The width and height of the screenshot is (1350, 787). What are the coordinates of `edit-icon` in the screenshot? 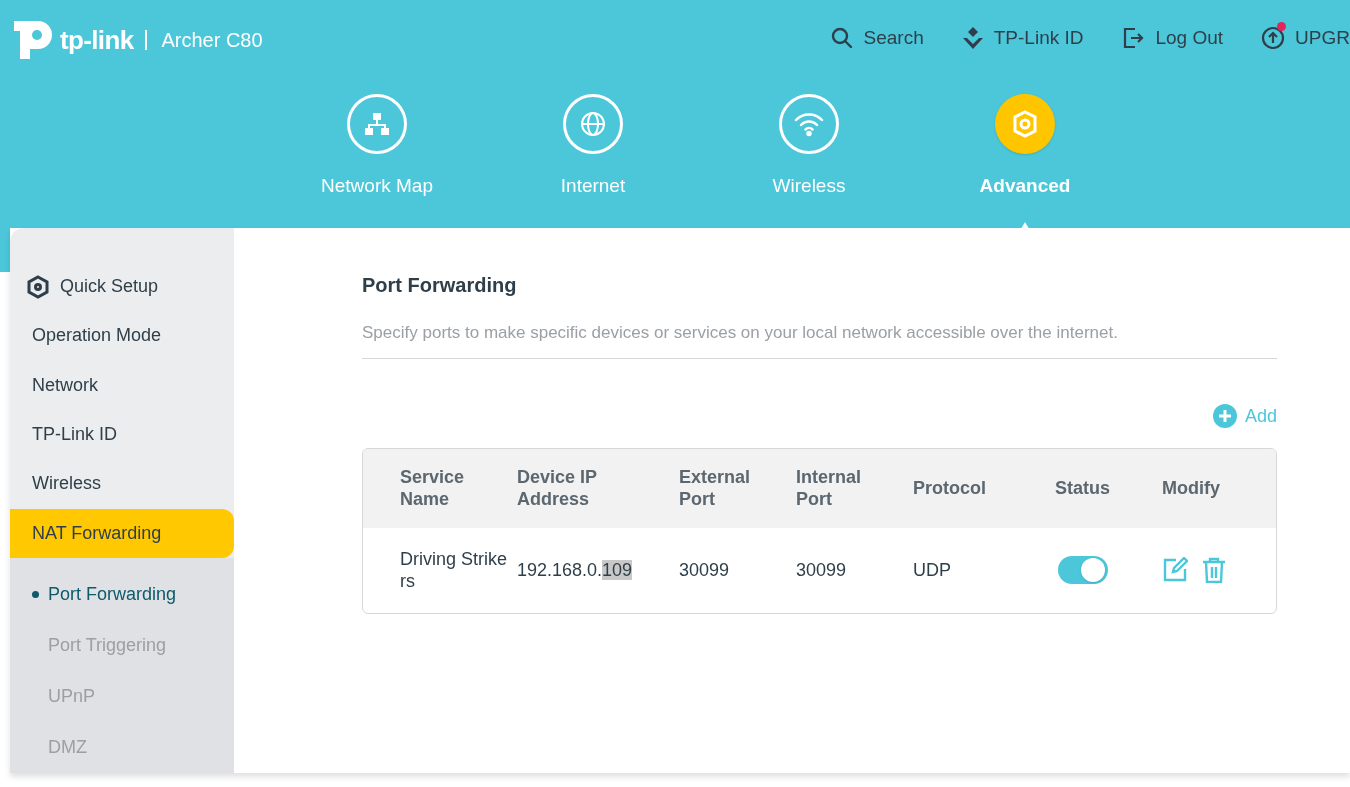 It's located at (1175, 570).